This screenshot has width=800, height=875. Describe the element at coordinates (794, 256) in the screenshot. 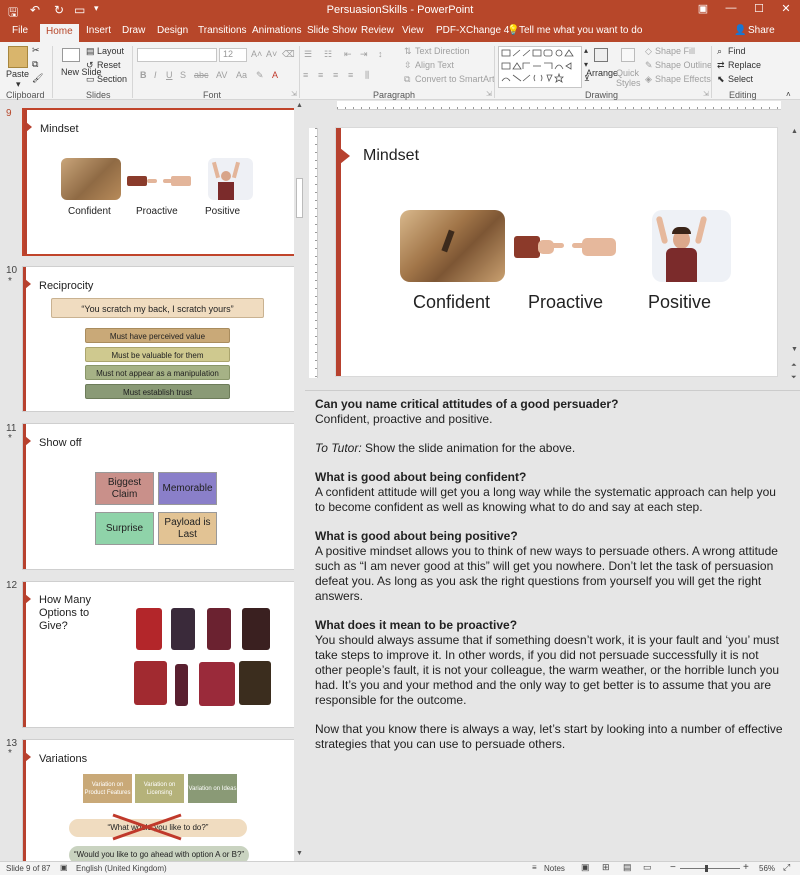

I see `editor-scrollbar: ▲ ▼ ⏶ ⏷` at that location.